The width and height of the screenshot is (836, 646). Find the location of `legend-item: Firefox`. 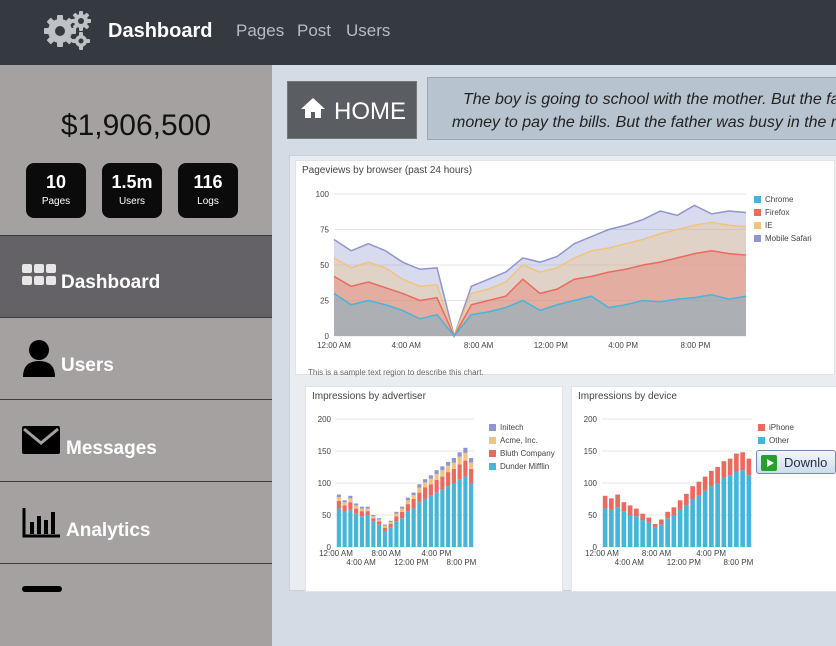

legend-item: Firefox is located at coordinates (771, 212).